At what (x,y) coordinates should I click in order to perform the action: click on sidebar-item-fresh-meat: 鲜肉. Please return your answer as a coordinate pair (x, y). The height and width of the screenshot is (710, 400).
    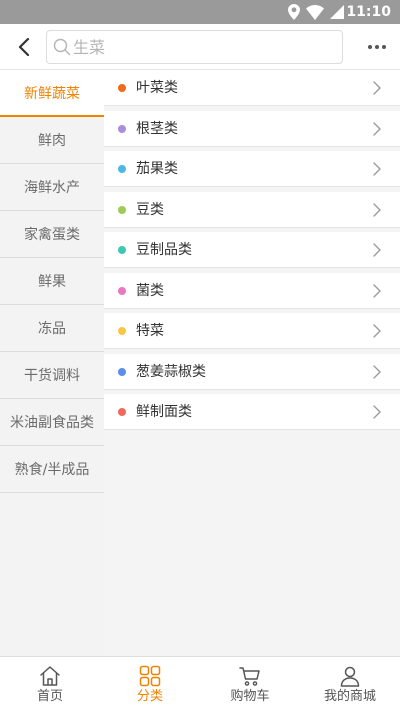
    Looking at the image, I should click on (52, 140).